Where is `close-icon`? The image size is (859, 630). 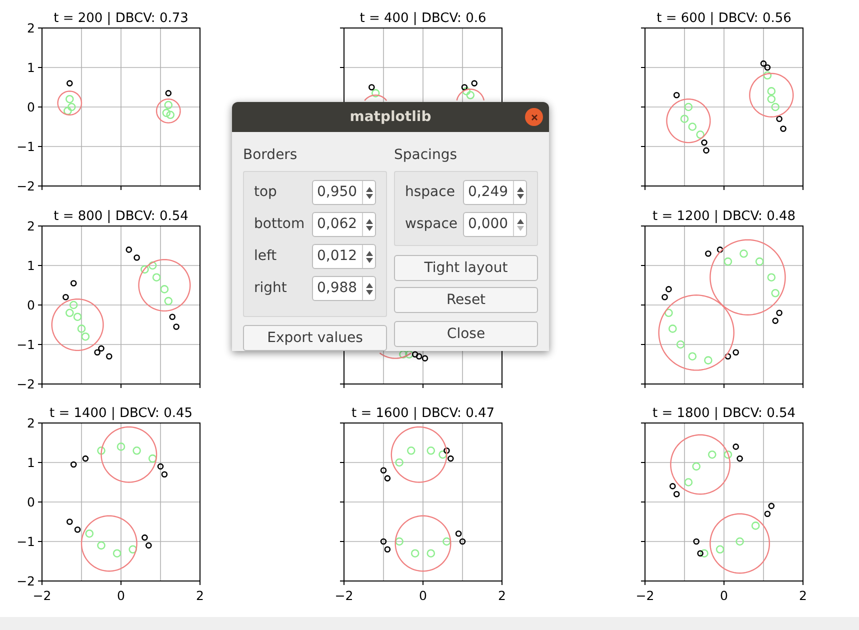 close-icon is located at coordinates (534, 117).